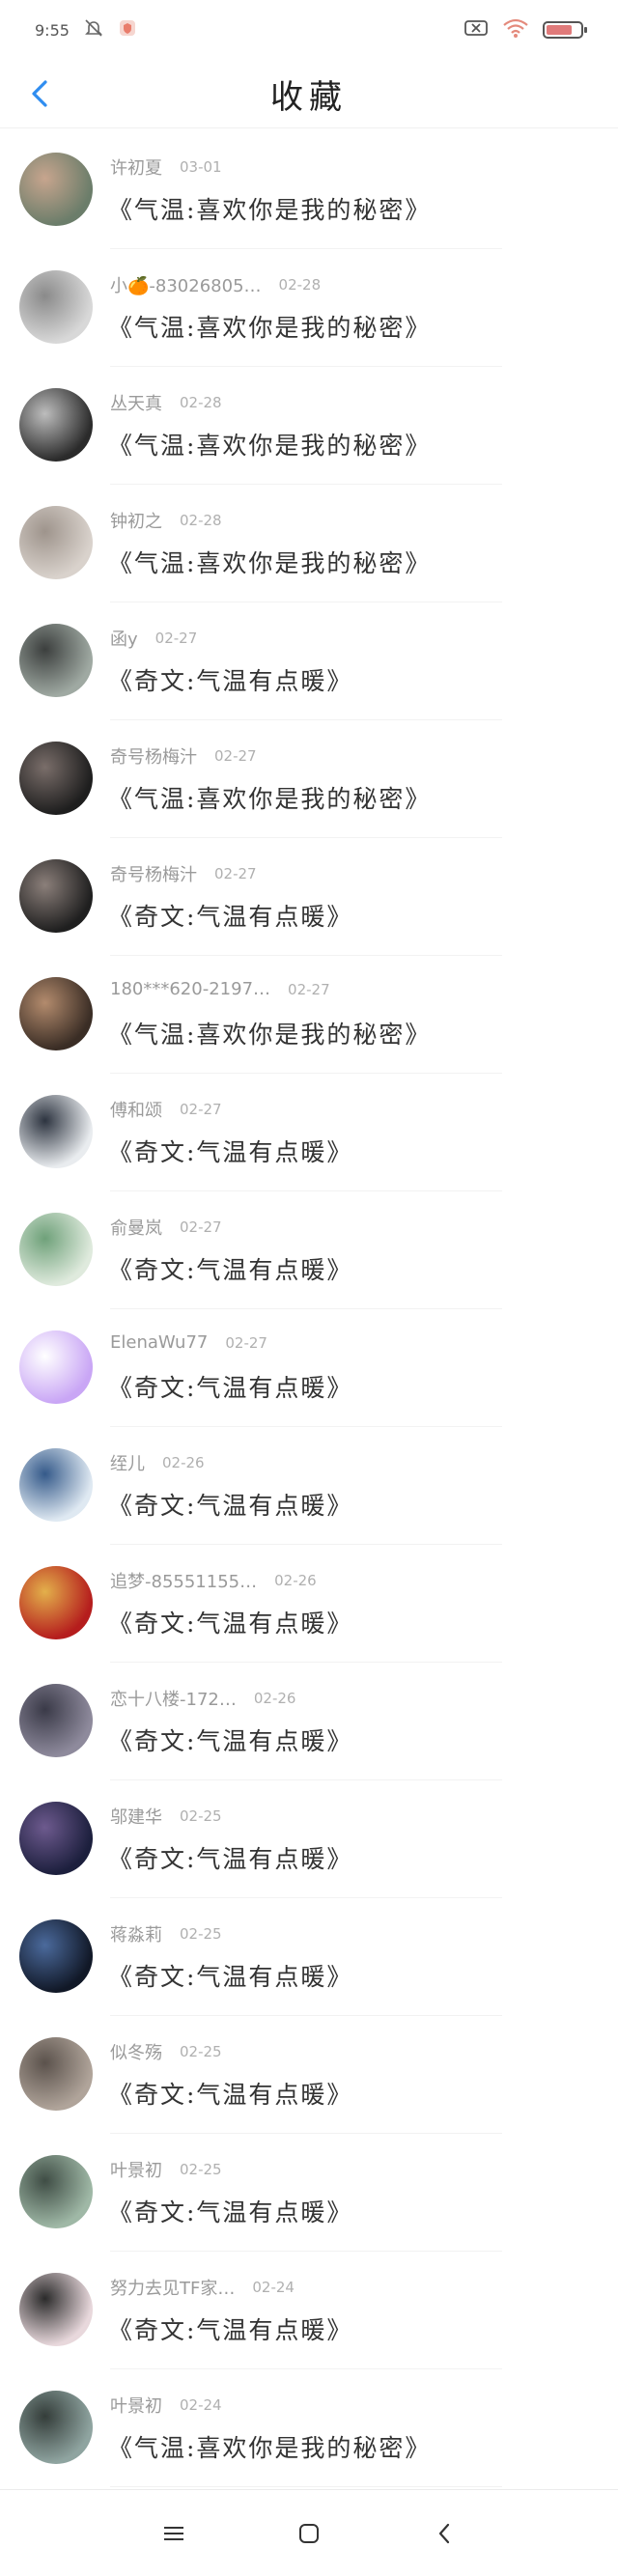 The image size is (618, 2576). Describe the element at coordinates (136, 1228) in the screenshot. I see `user-name: 俞曼岚` at that location.